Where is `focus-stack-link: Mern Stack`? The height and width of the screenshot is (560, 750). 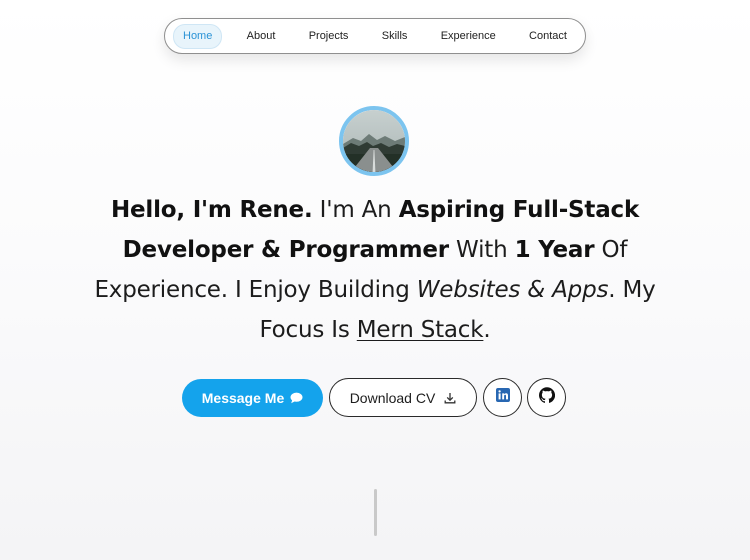 focus-stack-link: Mern Stack is located at coordinates (420, 330).